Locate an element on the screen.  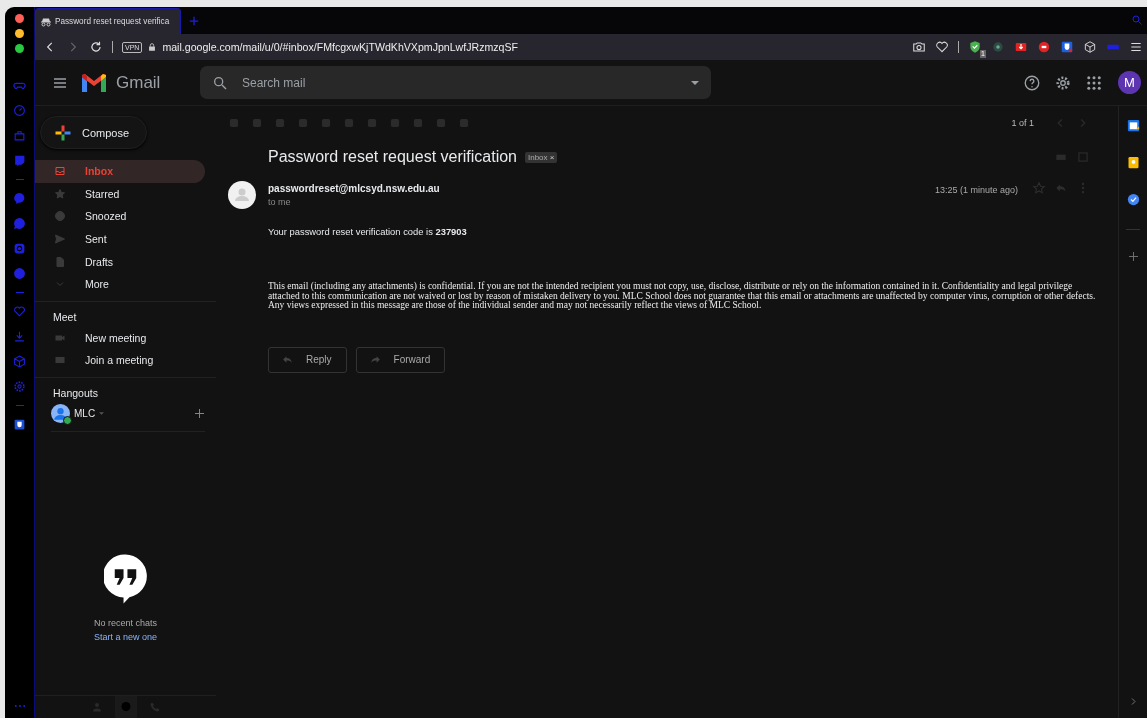
forward-button: Forward is located at coordinates (400, 359).